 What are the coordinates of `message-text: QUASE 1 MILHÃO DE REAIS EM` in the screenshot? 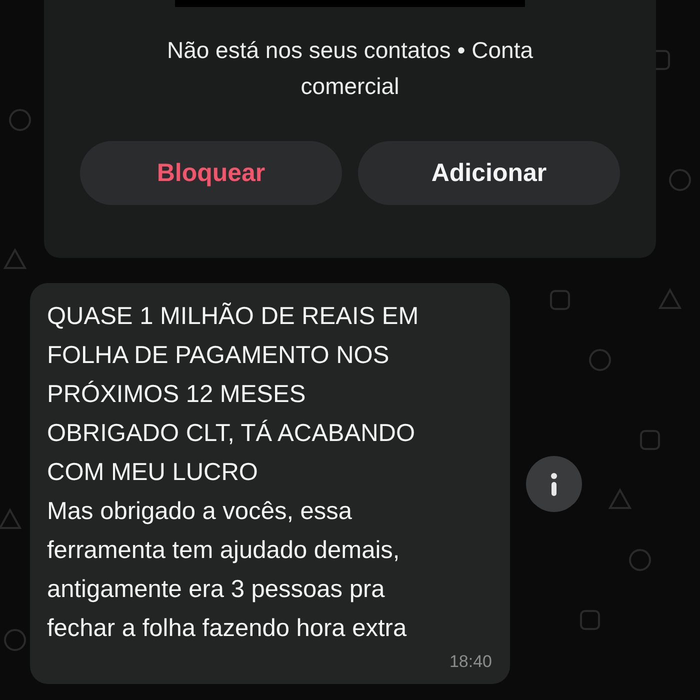 It's located at (233, 317).